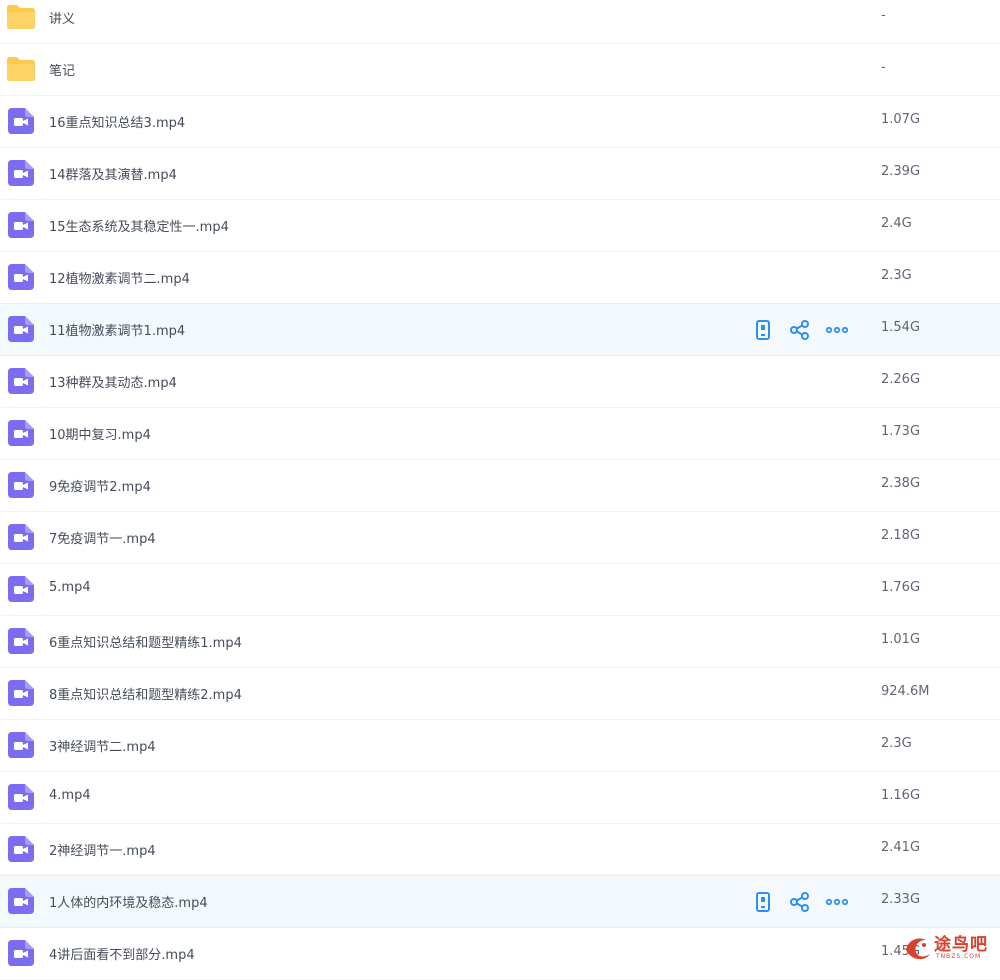  Describe the element at coordinates (901, 483) in the screenshot. I see `file-size: 2.38G` at that location.